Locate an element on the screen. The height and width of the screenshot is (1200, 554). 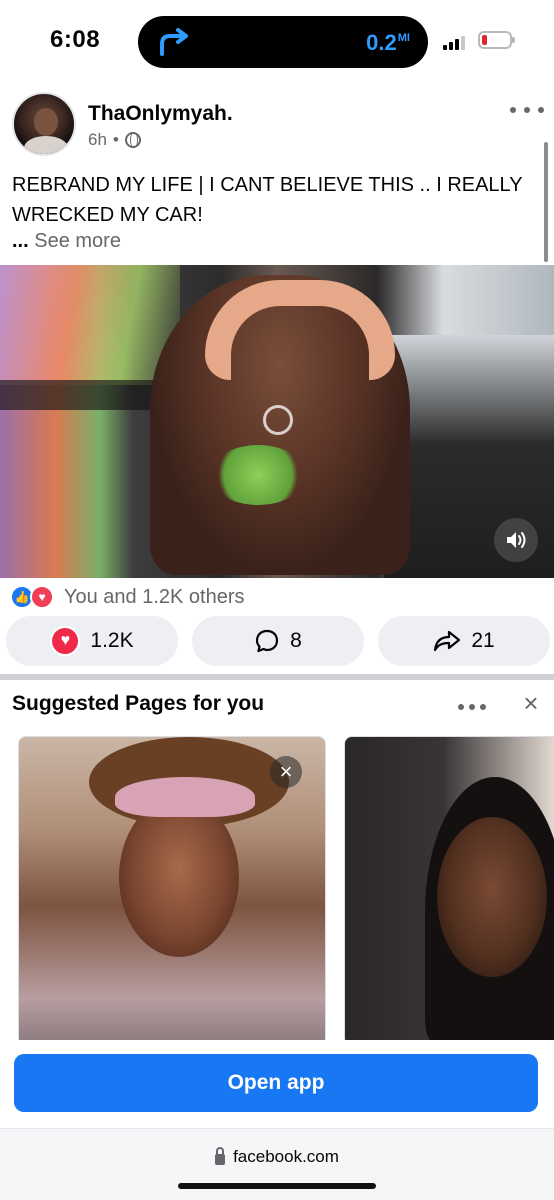
cellular-signal-icon is located at coordinates (456, 42).